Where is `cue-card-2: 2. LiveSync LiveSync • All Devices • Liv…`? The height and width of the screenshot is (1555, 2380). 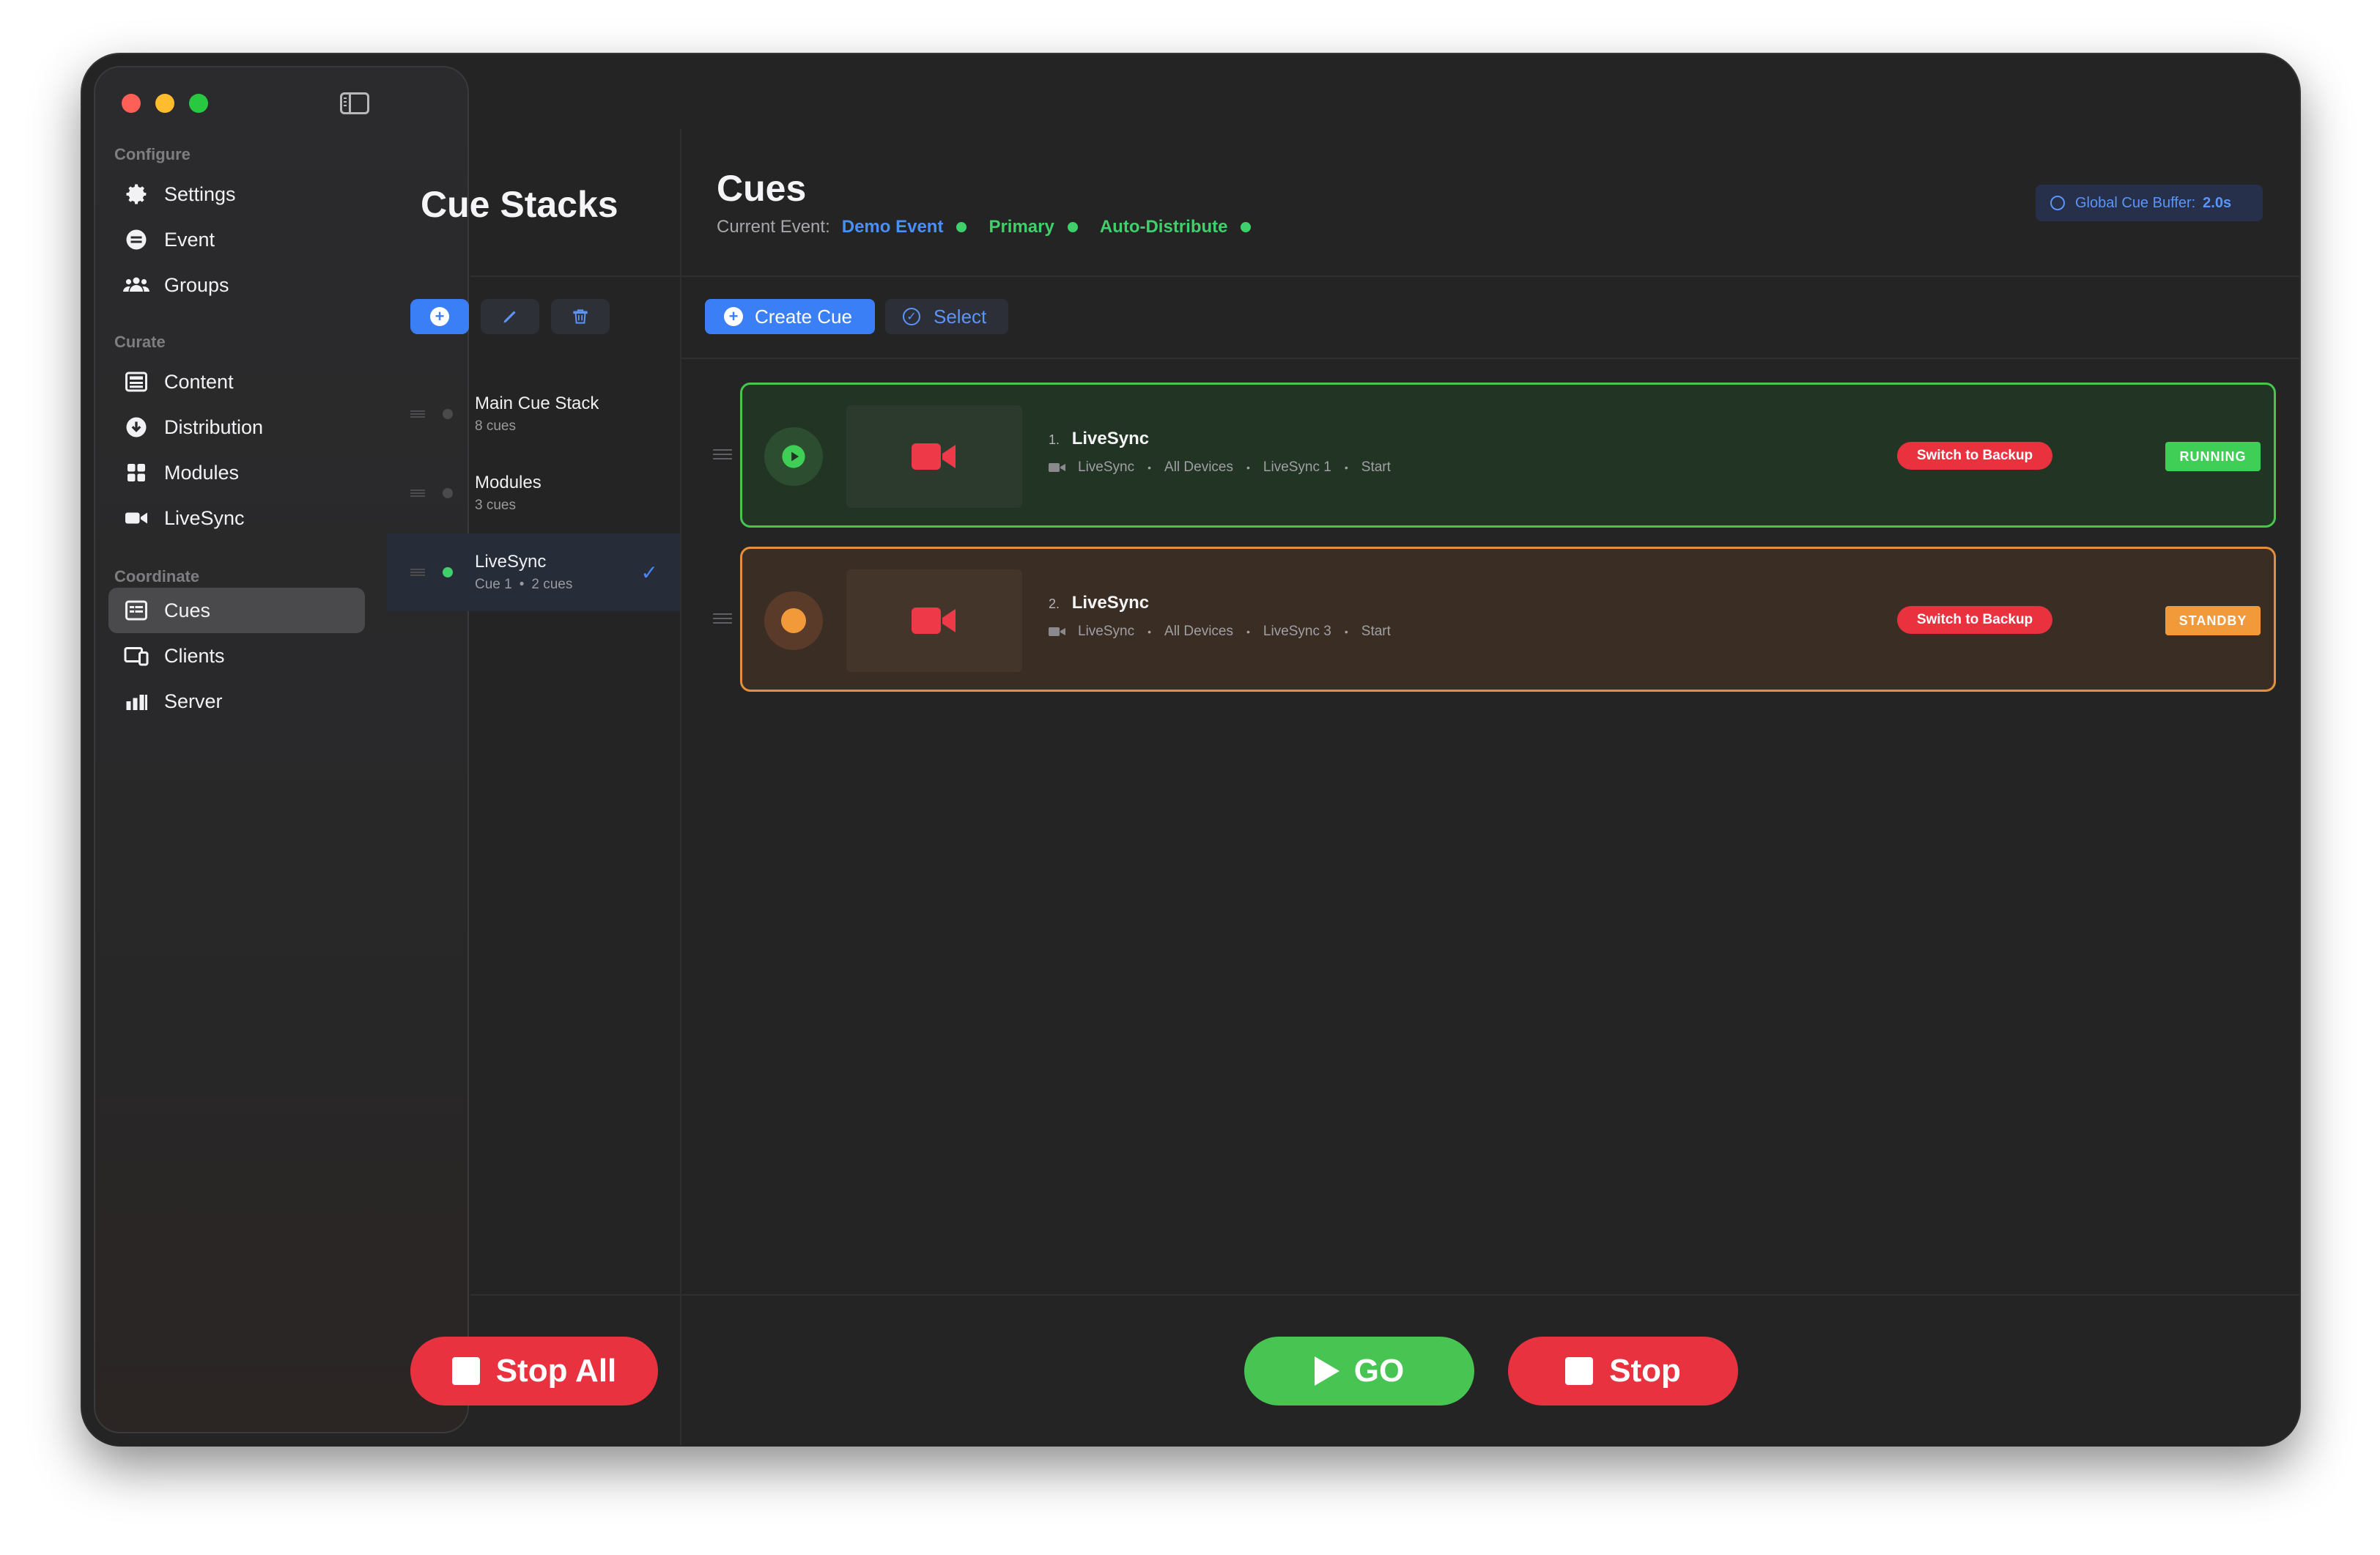
cue-card-2: 2. LiveSync LiveSync • All Devices • Liv… is located at coordinates (1494, 619).